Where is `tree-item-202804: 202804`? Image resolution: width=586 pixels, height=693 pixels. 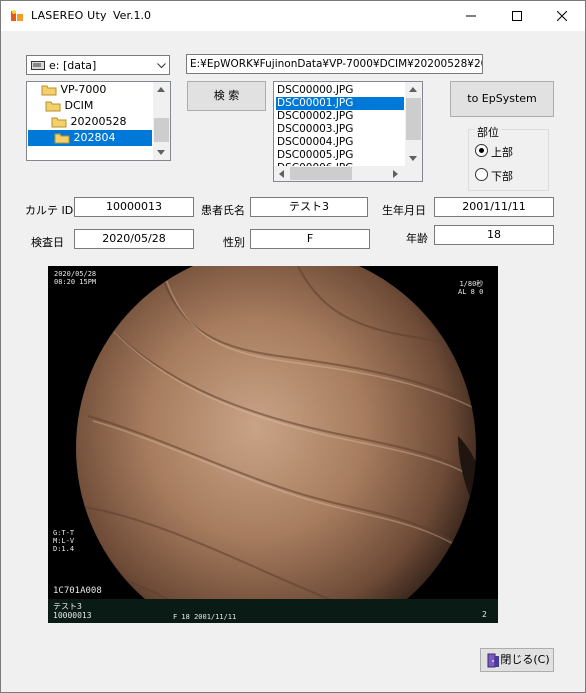
tree-item-202804: 202804 is located at coordinates (90, 138).